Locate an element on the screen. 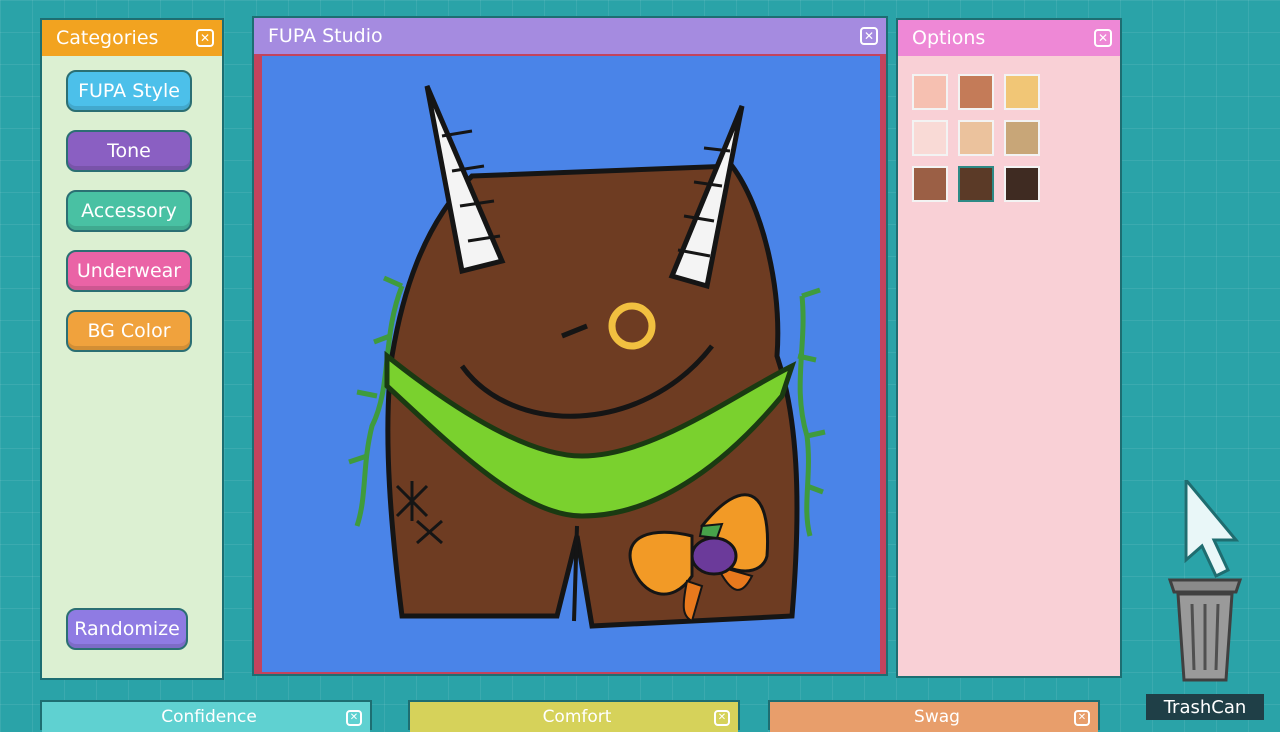 Image resolution: width=1280 pixels, height=732 pixels. confidence-title: Confidence is located at coordinates (209, 717).